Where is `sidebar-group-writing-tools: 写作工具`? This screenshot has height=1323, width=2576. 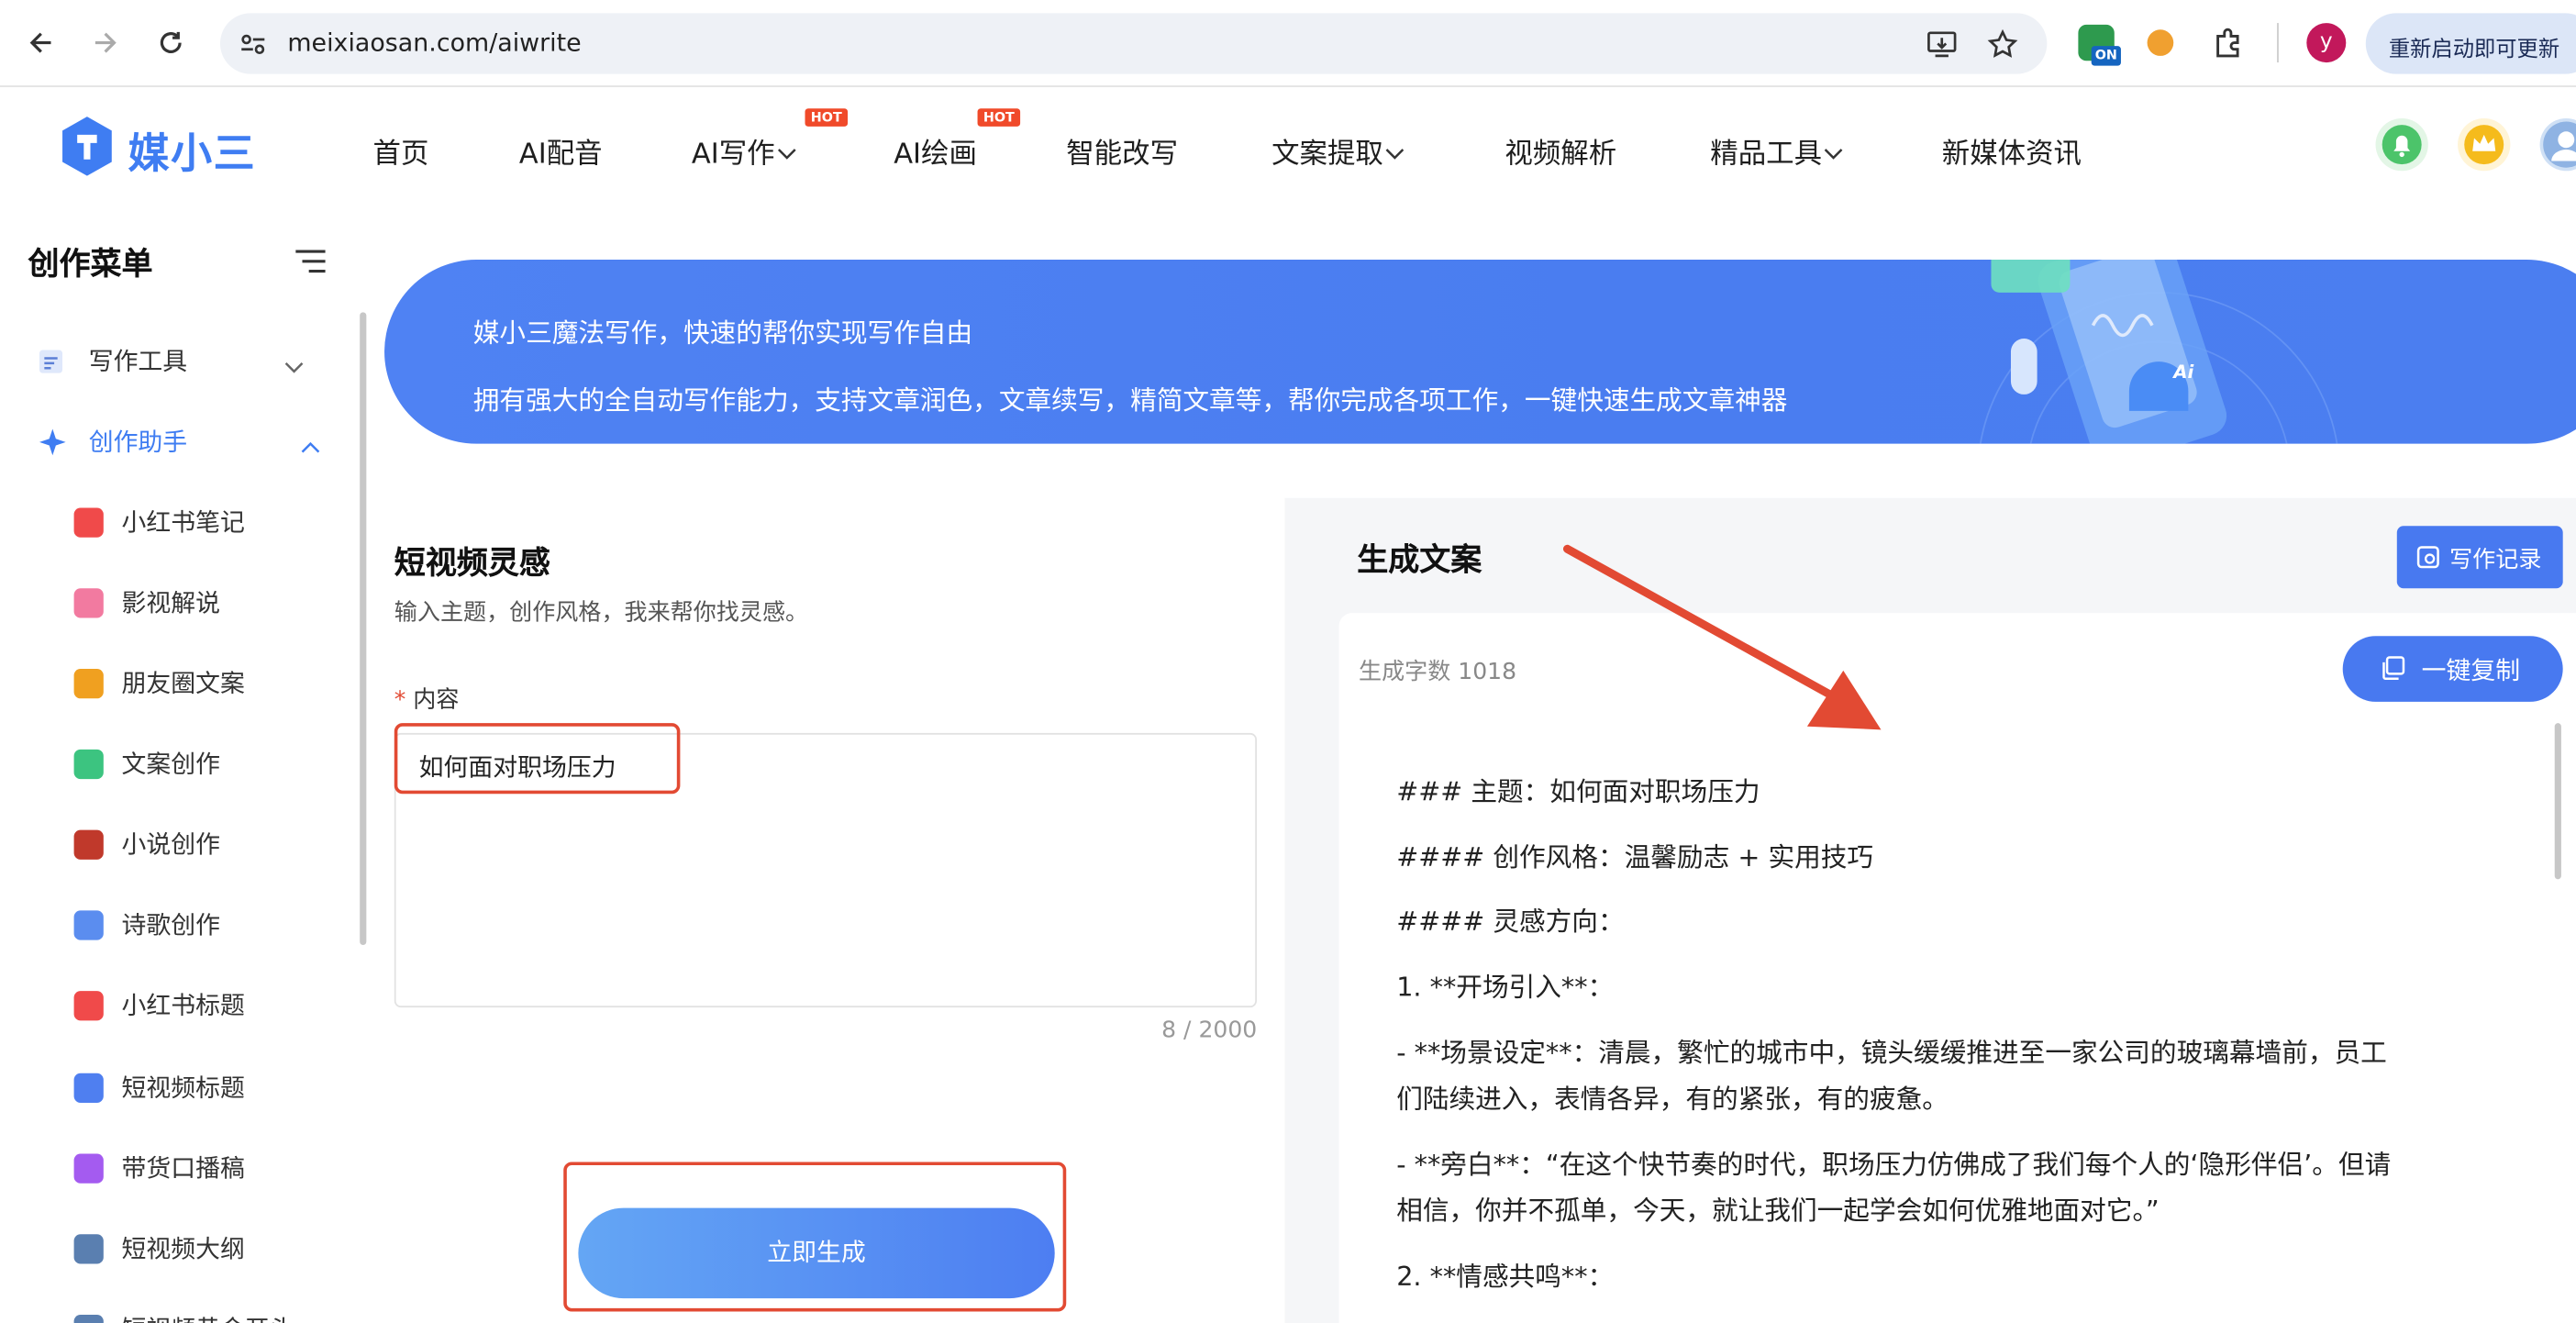
sidebar-group-writing-tools: 写作工具 is located at coordinates (138, 360).